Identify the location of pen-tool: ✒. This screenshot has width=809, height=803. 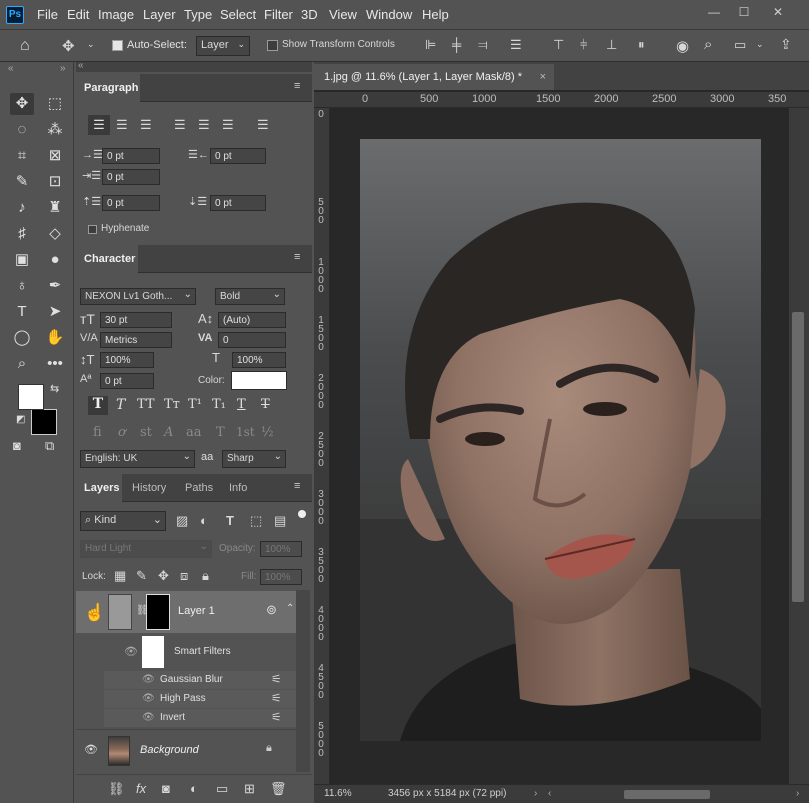
(55, 286).